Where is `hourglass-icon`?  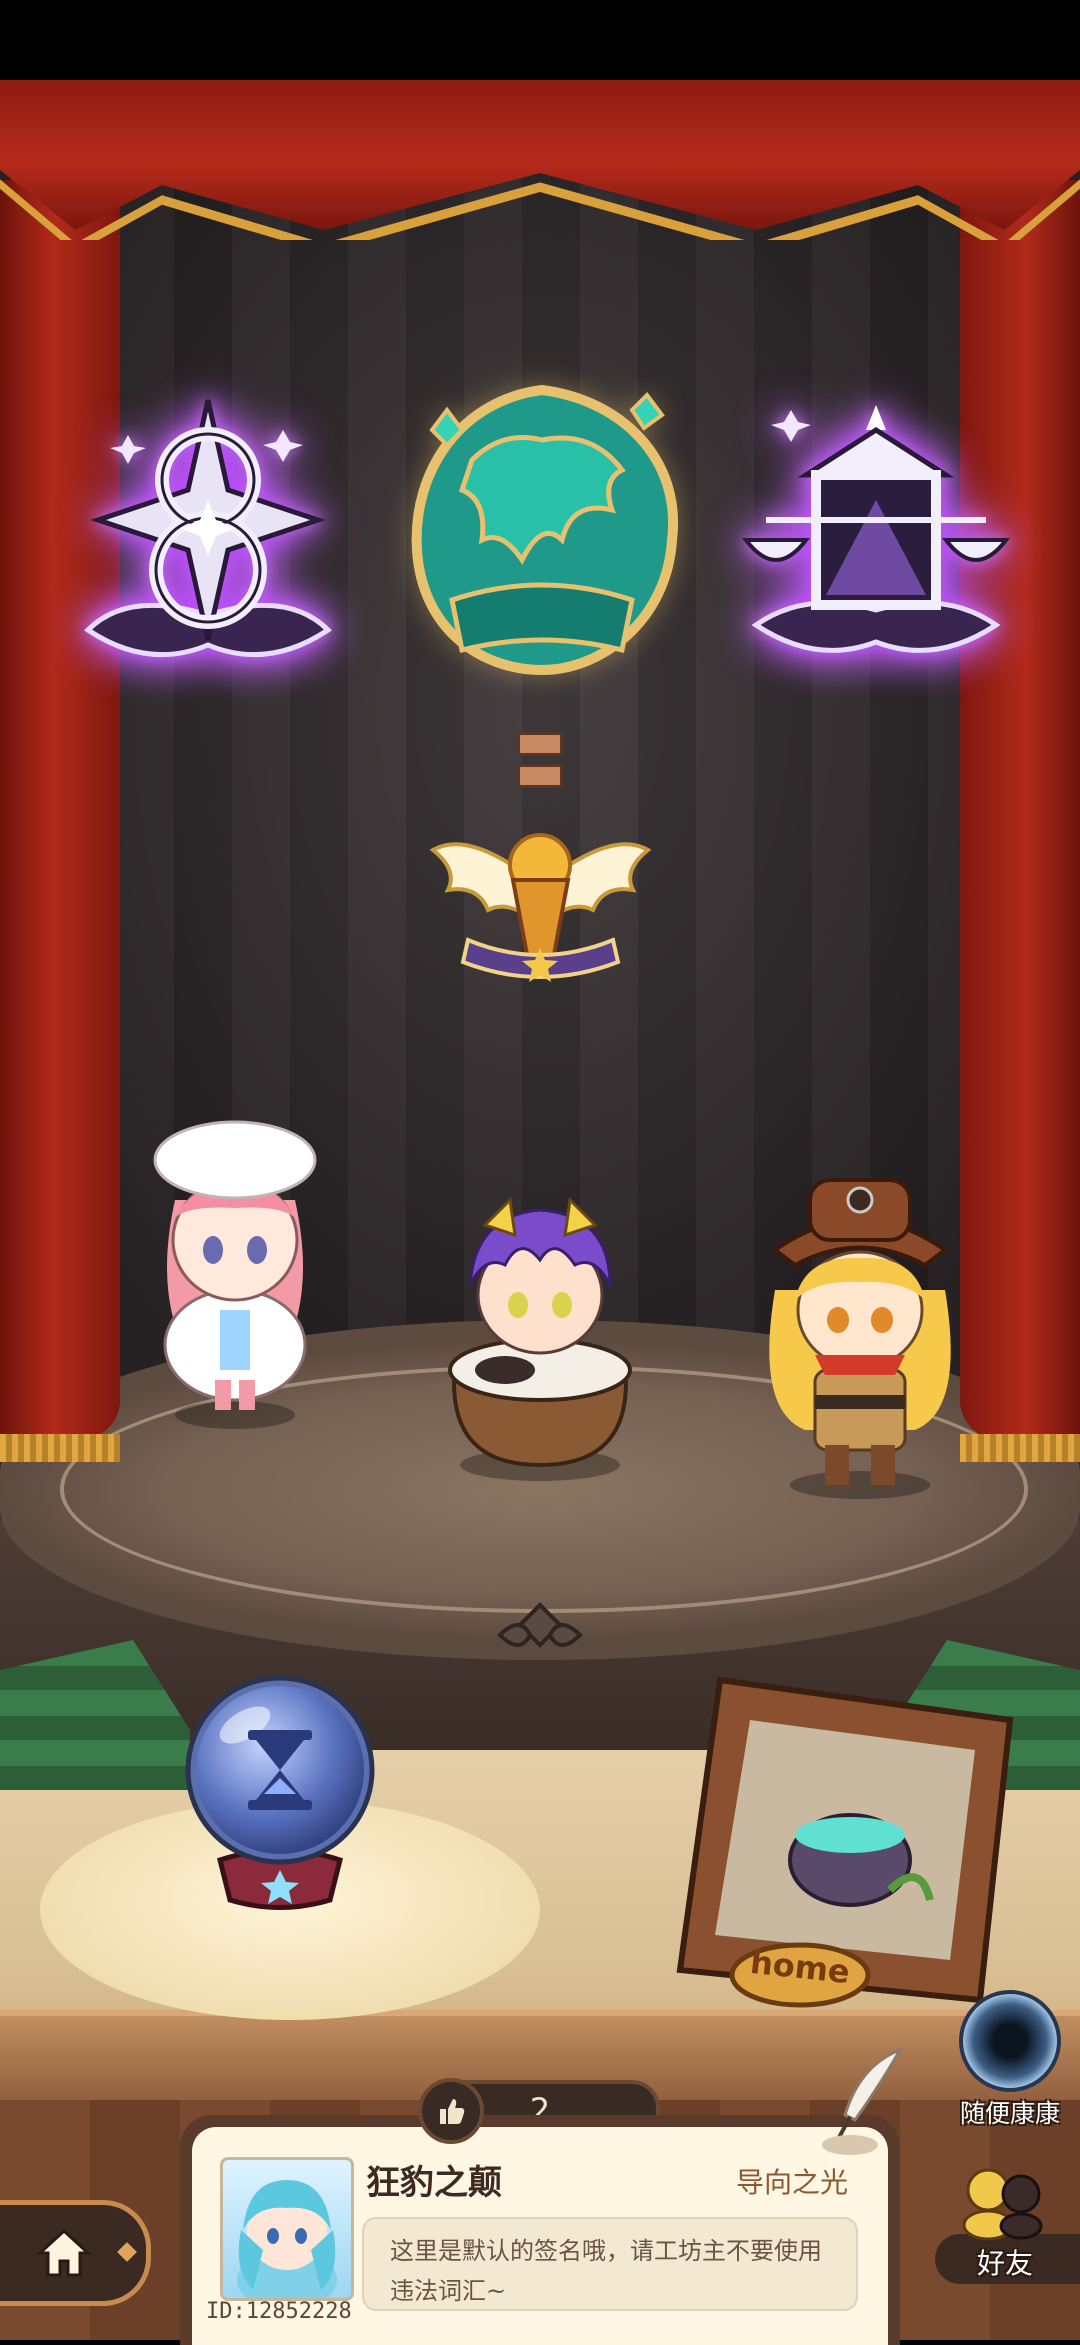
hourglass-icon is located at coordinates (280, 1770).